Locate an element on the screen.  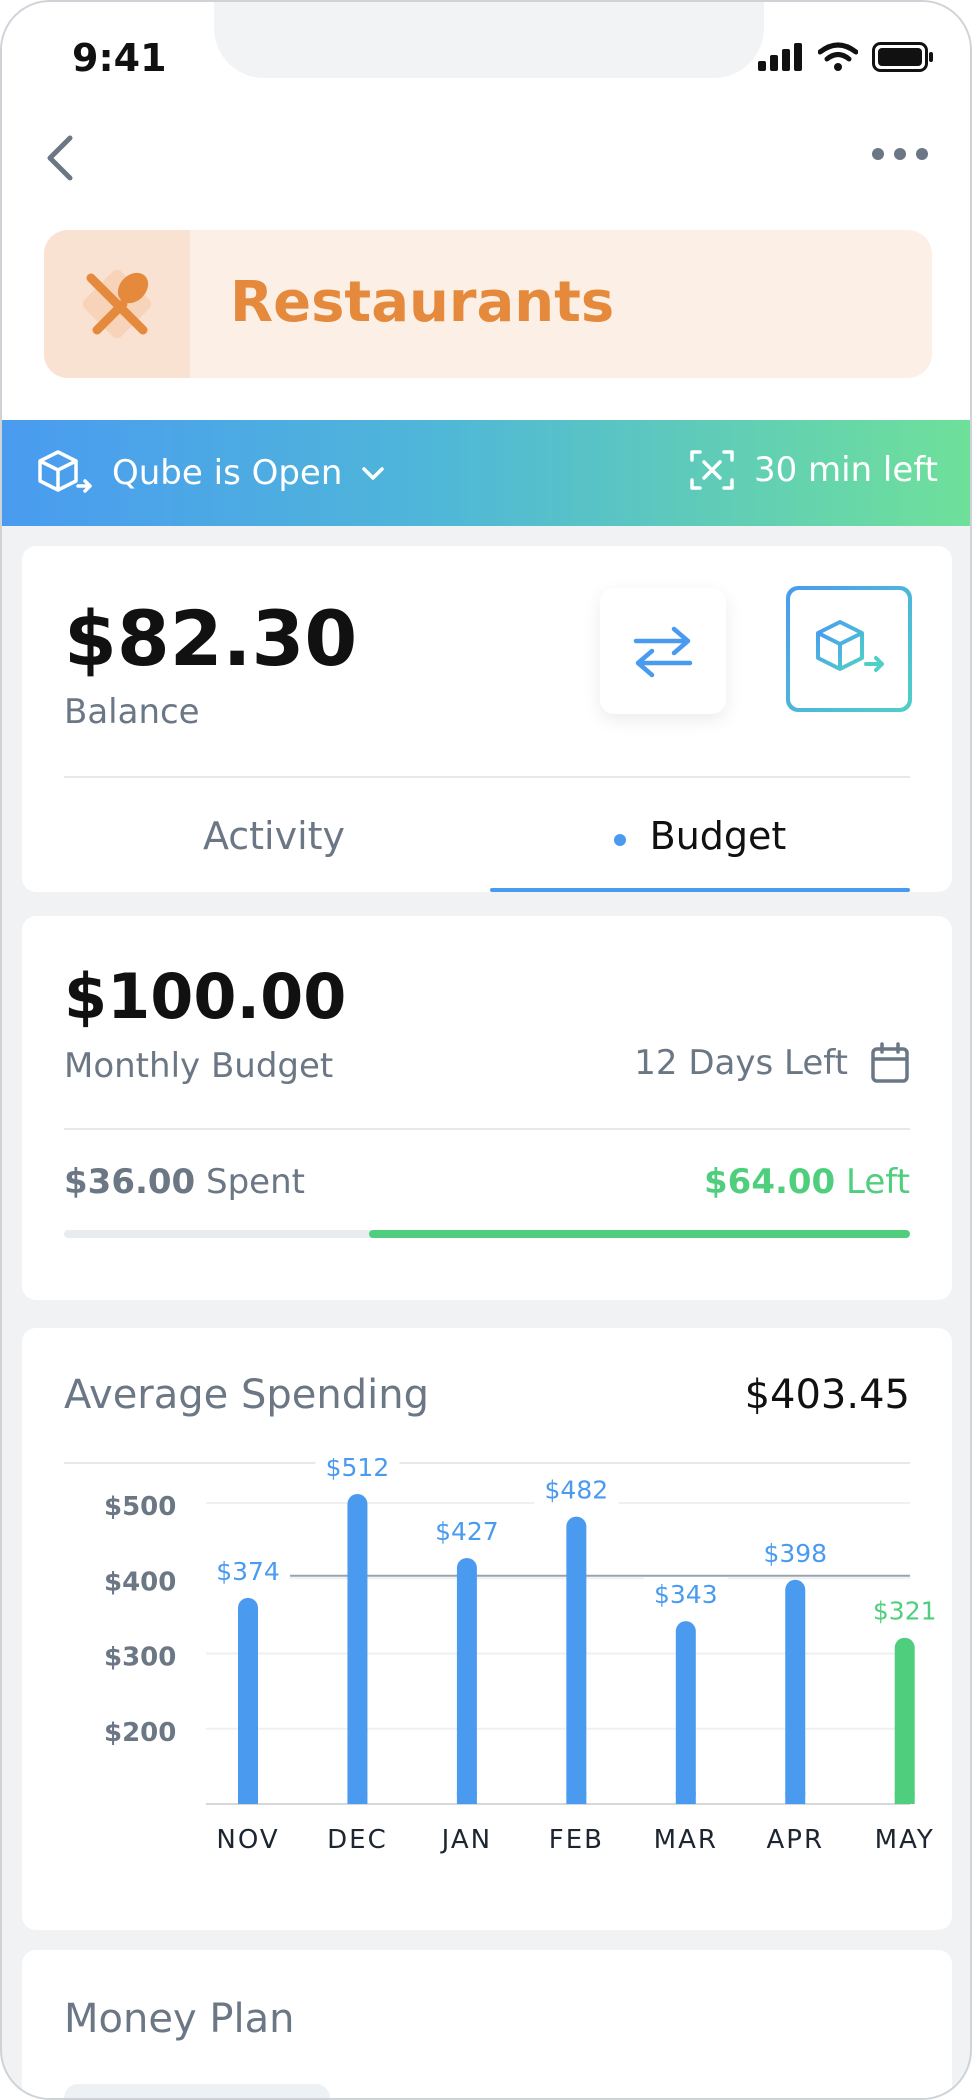
x-category-label: APR is located at coordinates (795, 1840).